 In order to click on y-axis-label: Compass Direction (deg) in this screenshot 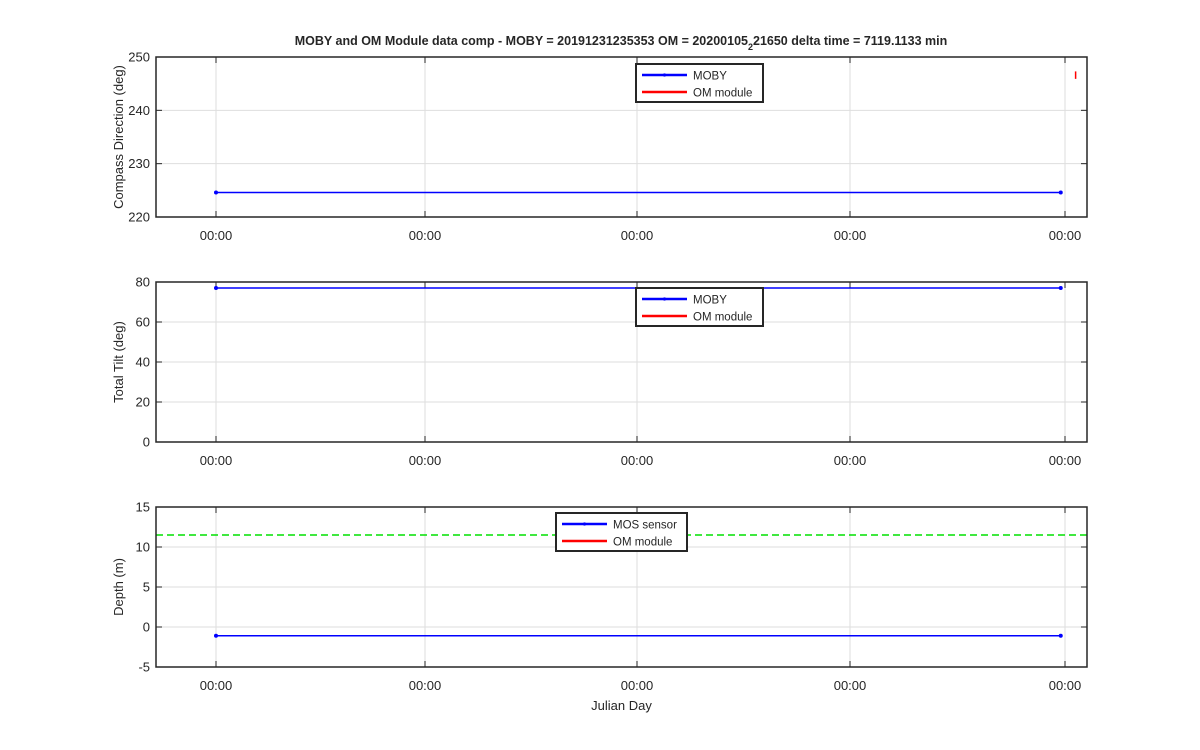, I will do `click(118, 137)`.